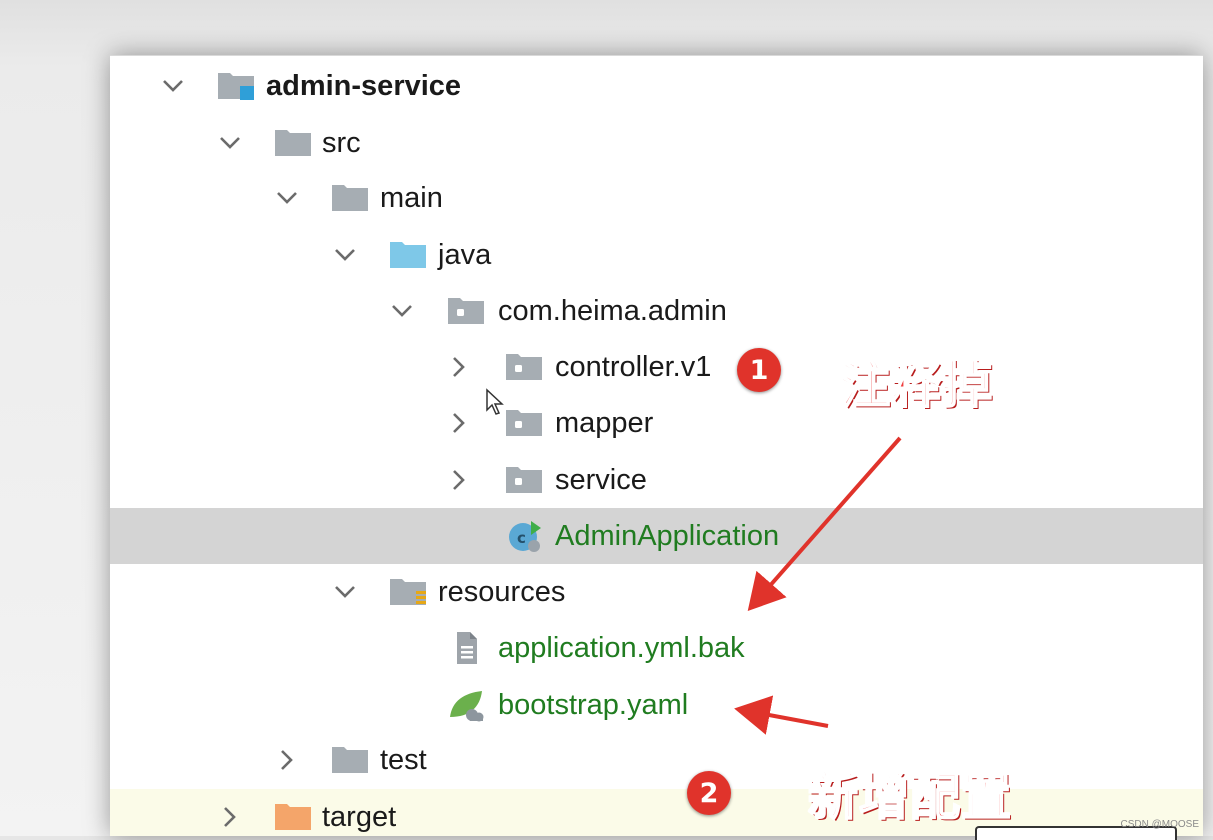 The height and width of the screenshot is (840, 1213). Describe the element at coordinates (656, 760) in the screenshot. I see `tree-item-test: test` at that location.